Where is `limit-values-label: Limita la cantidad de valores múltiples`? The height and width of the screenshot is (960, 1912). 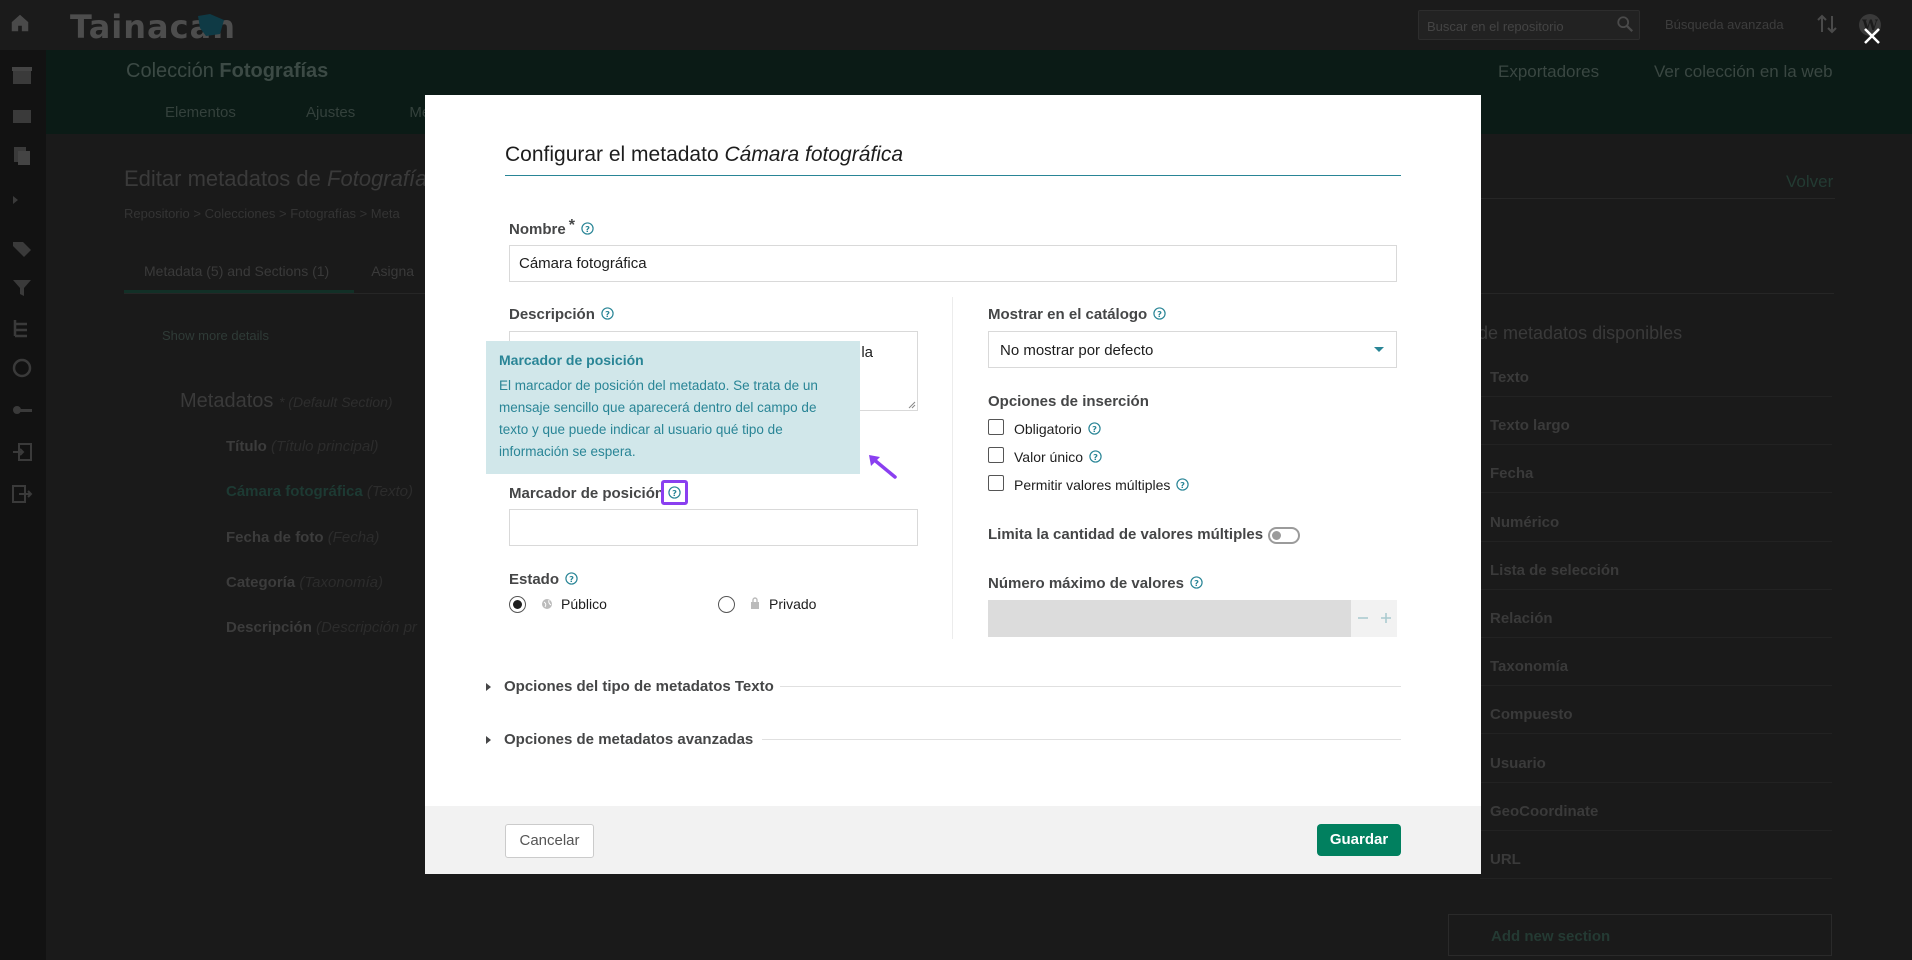 limit-values-label: Limita la cantidad de valores múltiples is located at coordinates (1126, 534).